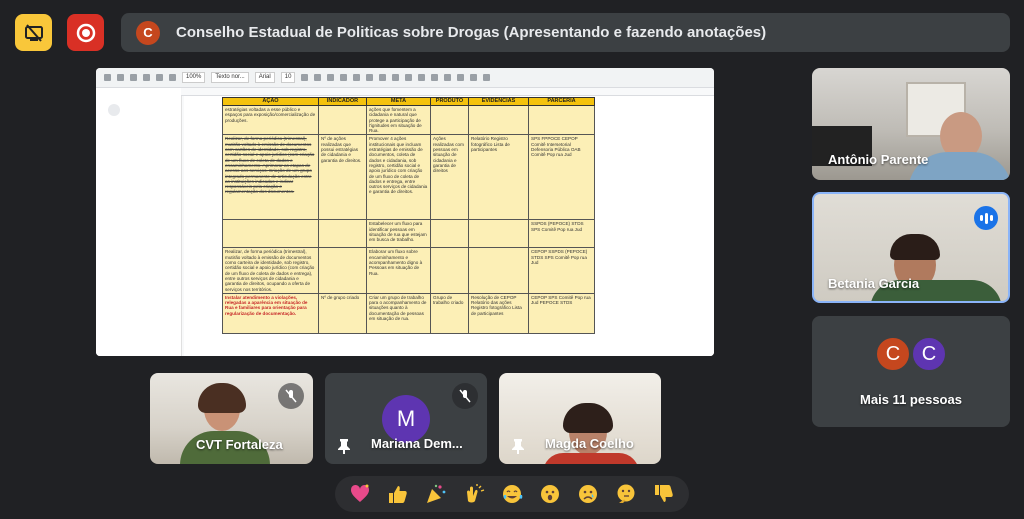 Image resolution: width=1024 pixels, height=519 pixels. What do you see at coordinates (911, 124) in the screenshot?
I see `participant-tile-antonio: Antônio Parente` at bounding box center [911, 124].